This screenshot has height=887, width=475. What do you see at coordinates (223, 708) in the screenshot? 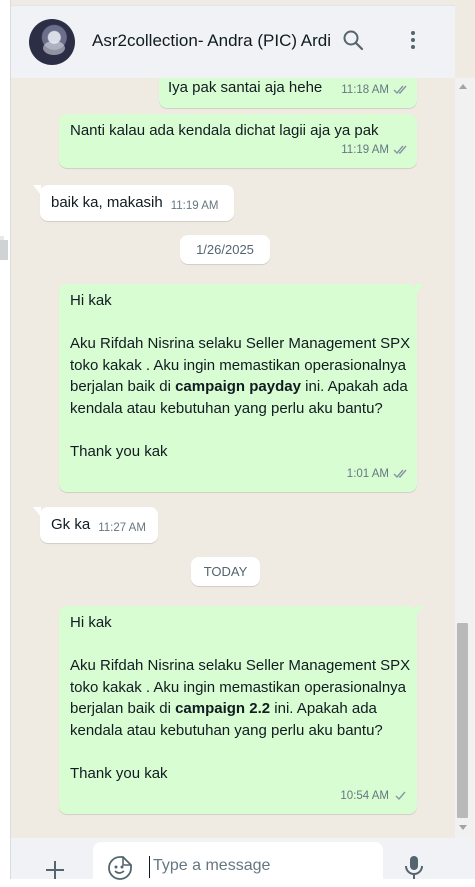
I see `message-body-bold: campaign 2.2` at bounding box center [223, 708].